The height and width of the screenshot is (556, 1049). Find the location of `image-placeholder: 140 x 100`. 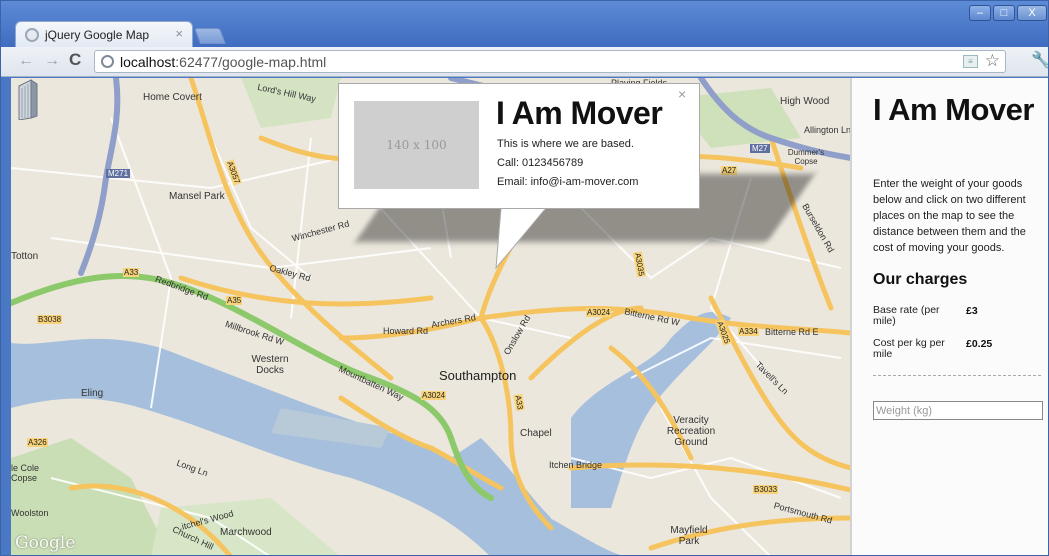

image-placeholder: 140 x 100 is located at coordinates (416, 145).